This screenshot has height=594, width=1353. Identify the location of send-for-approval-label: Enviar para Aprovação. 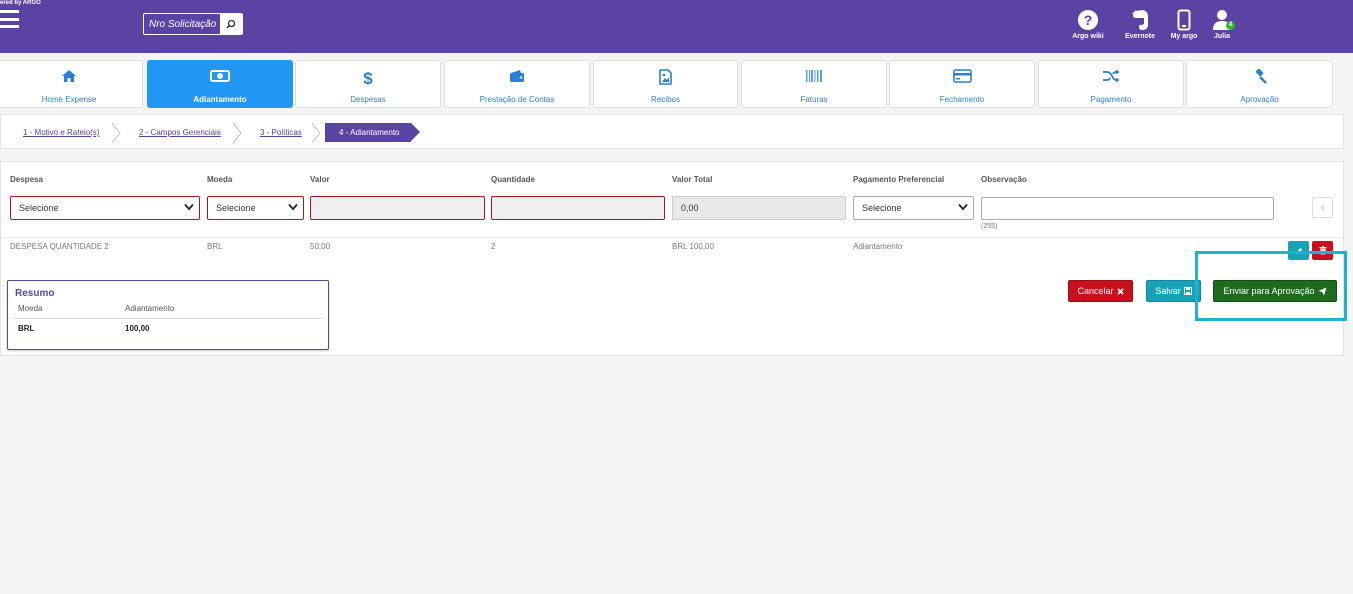
(1269, 291).